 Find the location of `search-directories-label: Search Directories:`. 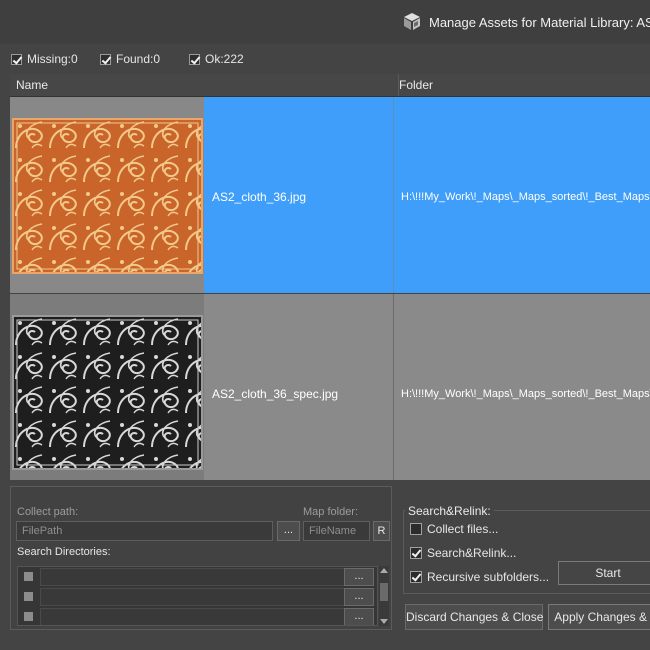

search-directories-label: Search Directories: is located at coordinates (64, 552).